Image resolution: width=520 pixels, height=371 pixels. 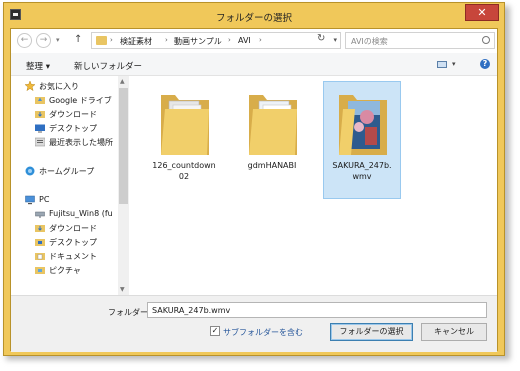 What do you see at coordinates (442, 64) in the screenshot?
I see `view-icon` at bounding box center [442, 64].